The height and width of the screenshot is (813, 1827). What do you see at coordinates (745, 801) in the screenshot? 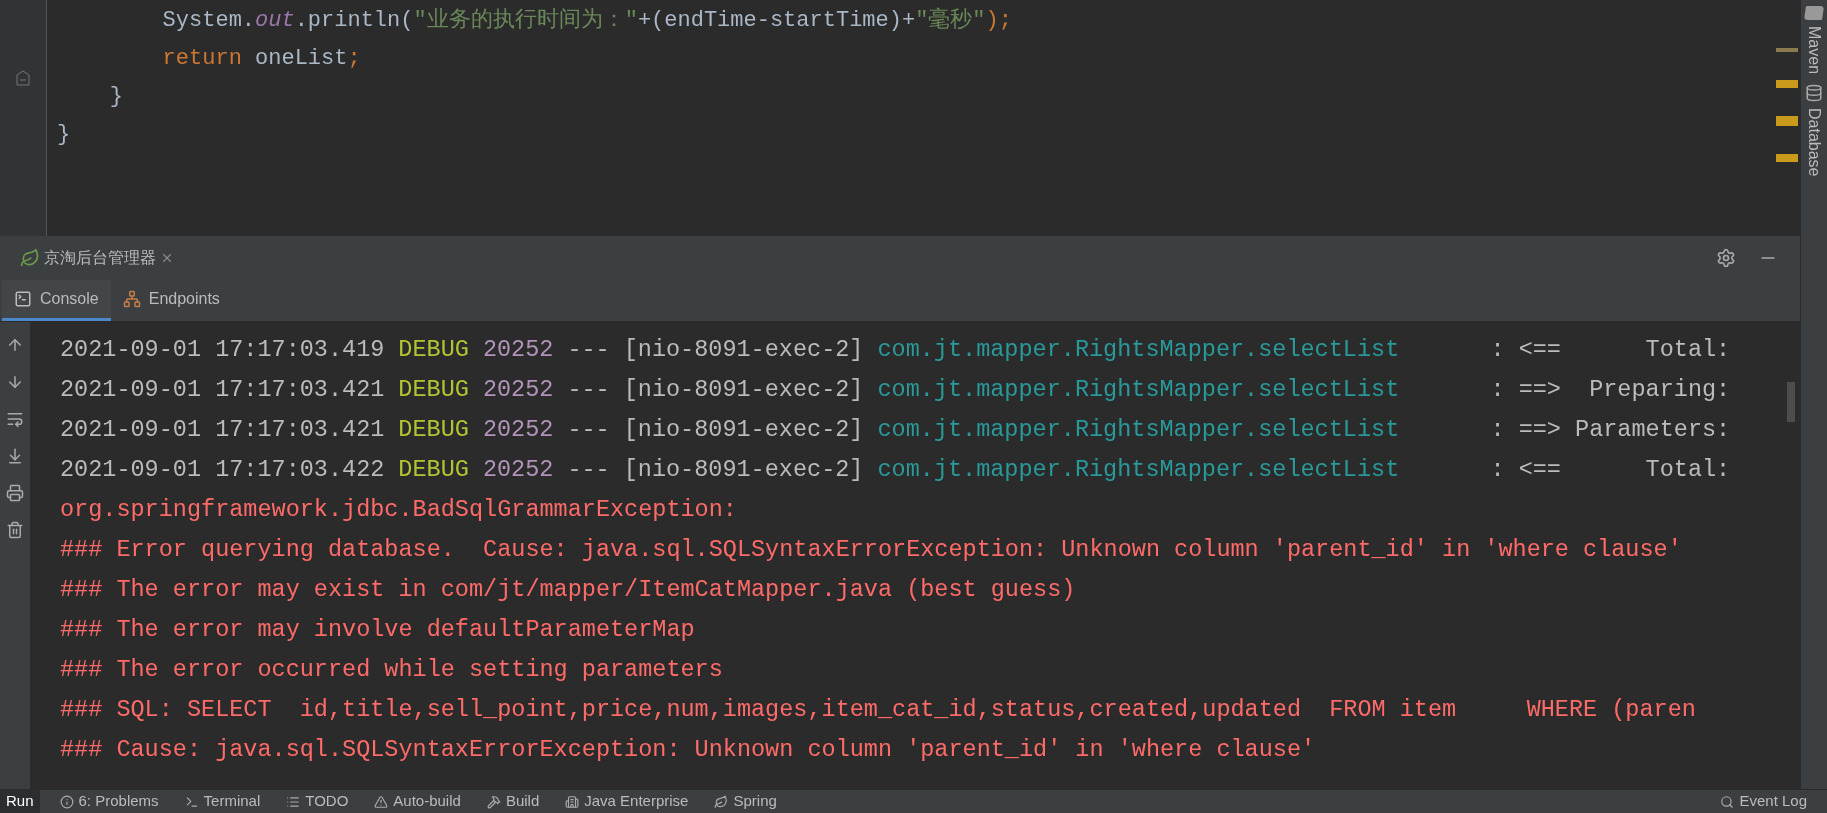
I see `tool-window-tab: Spring` at bounding box center [745, 801].